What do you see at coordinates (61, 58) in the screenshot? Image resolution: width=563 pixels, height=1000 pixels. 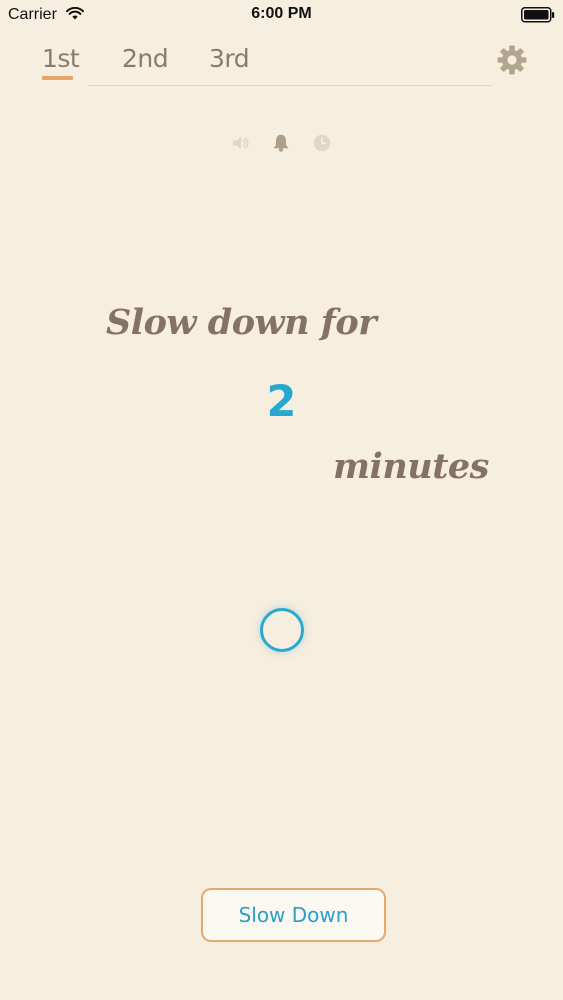 I see `tab-1st: 1st` at bounding box center [61, 58].